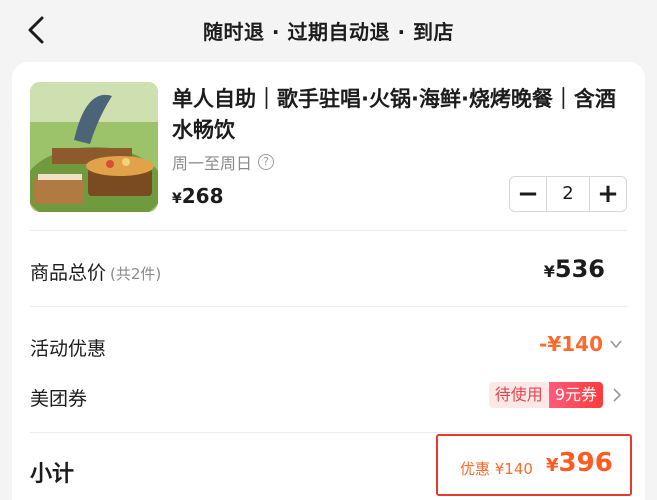  Describe the element at coordinates (575, 395) in the screenshot. I see `coupon-count: 9元券` at that location.